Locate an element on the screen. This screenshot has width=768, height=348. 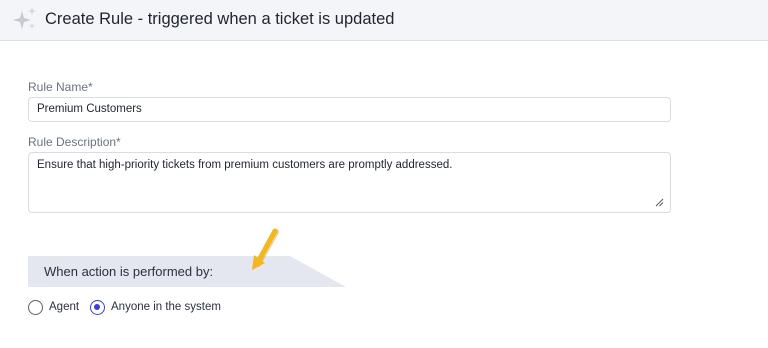
performed-by-heading: When action is performed by: is located at coordinates (129, 271).